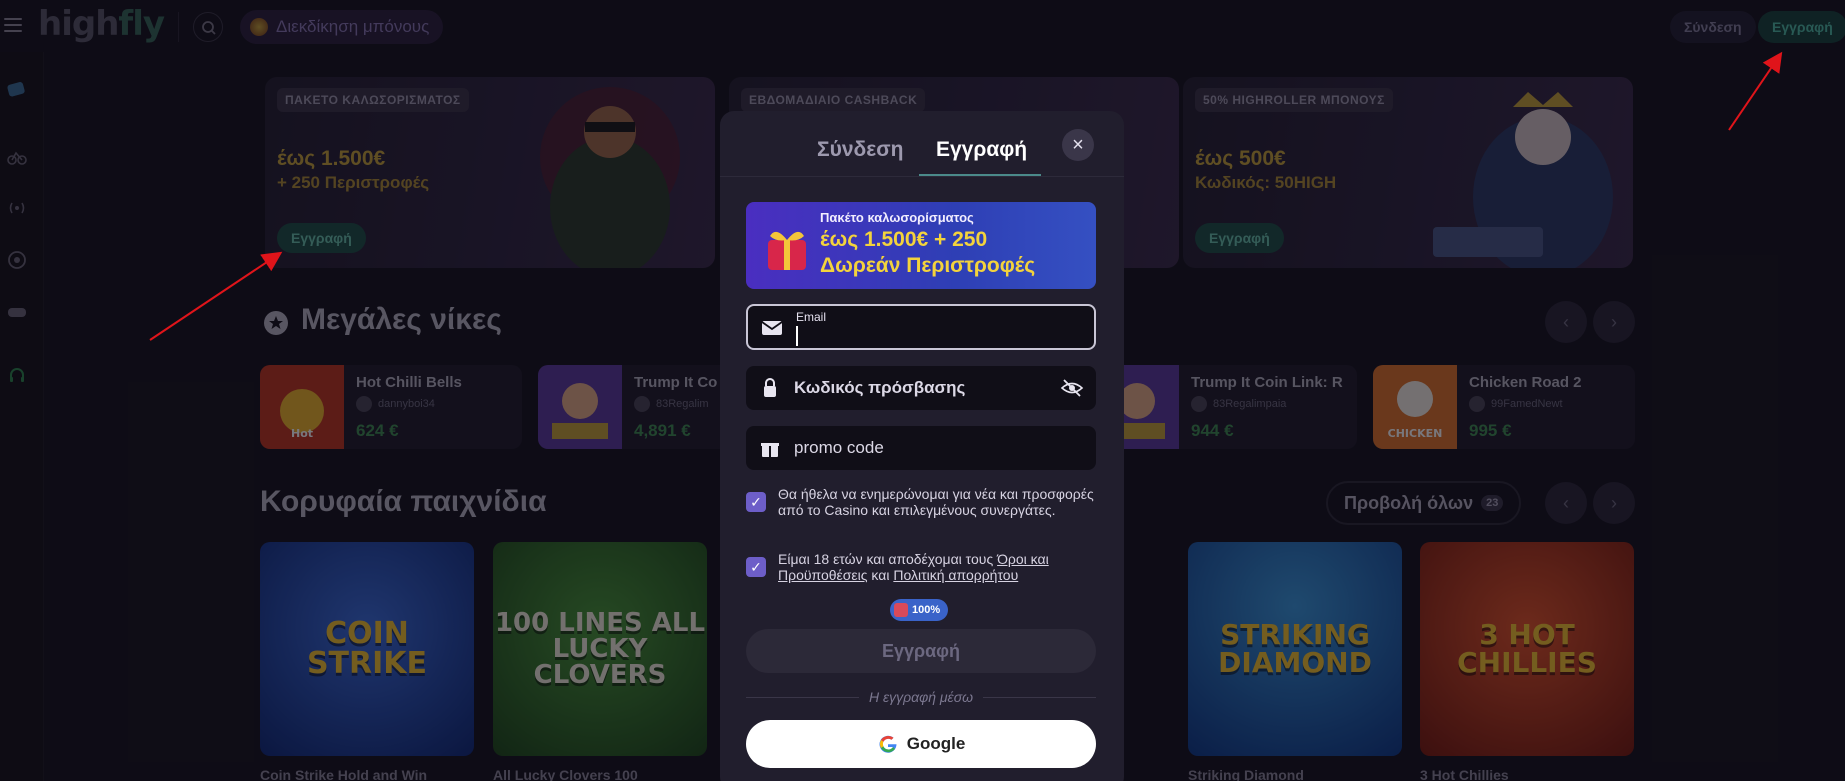 The image size is (1845, 781). I want to click on win-card: Hot Hot Chilli Bells dannyboi34 624 €, so click(391, 407).